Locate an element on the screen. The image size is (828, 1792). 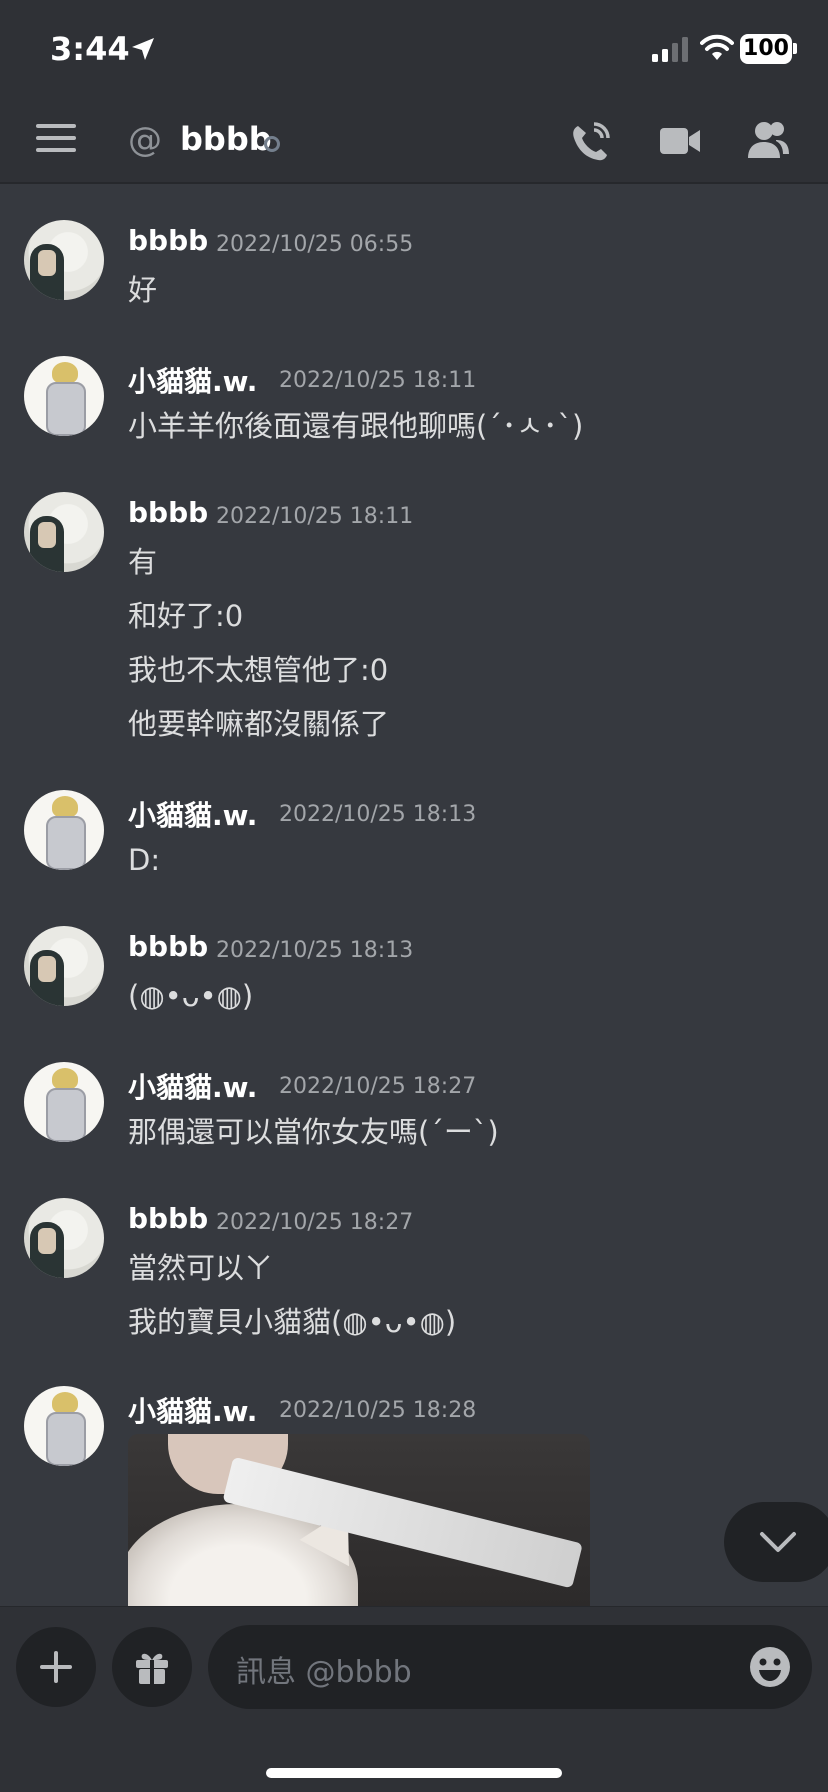
message-text: 好 is located at coordinates (142, 299).